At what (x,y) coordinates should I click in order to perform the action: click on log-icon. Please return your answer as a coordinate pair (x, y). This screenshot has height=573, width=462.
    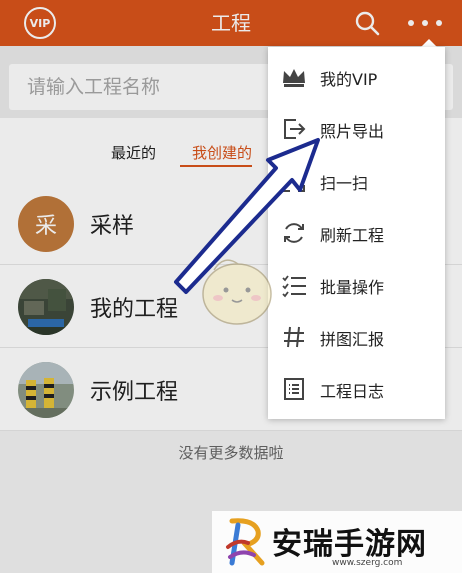
    Looking at the image, I should click on (294, 389).